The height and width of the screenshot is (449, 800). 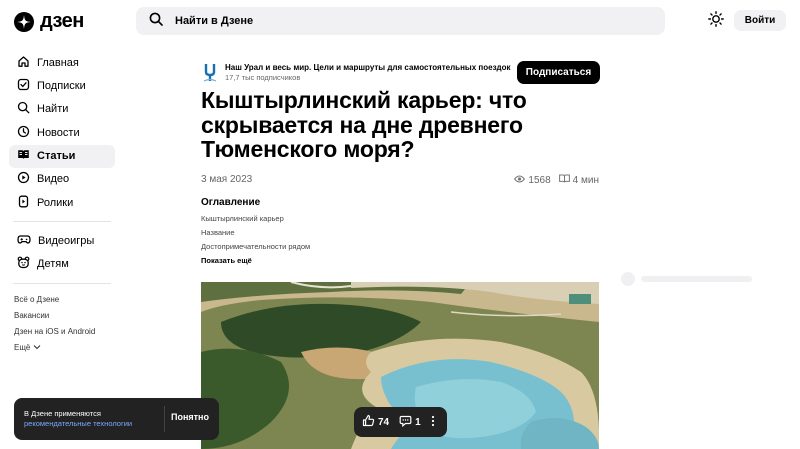 I want to click on sidebar-item-label: Видео, so click(x=53, y=179).